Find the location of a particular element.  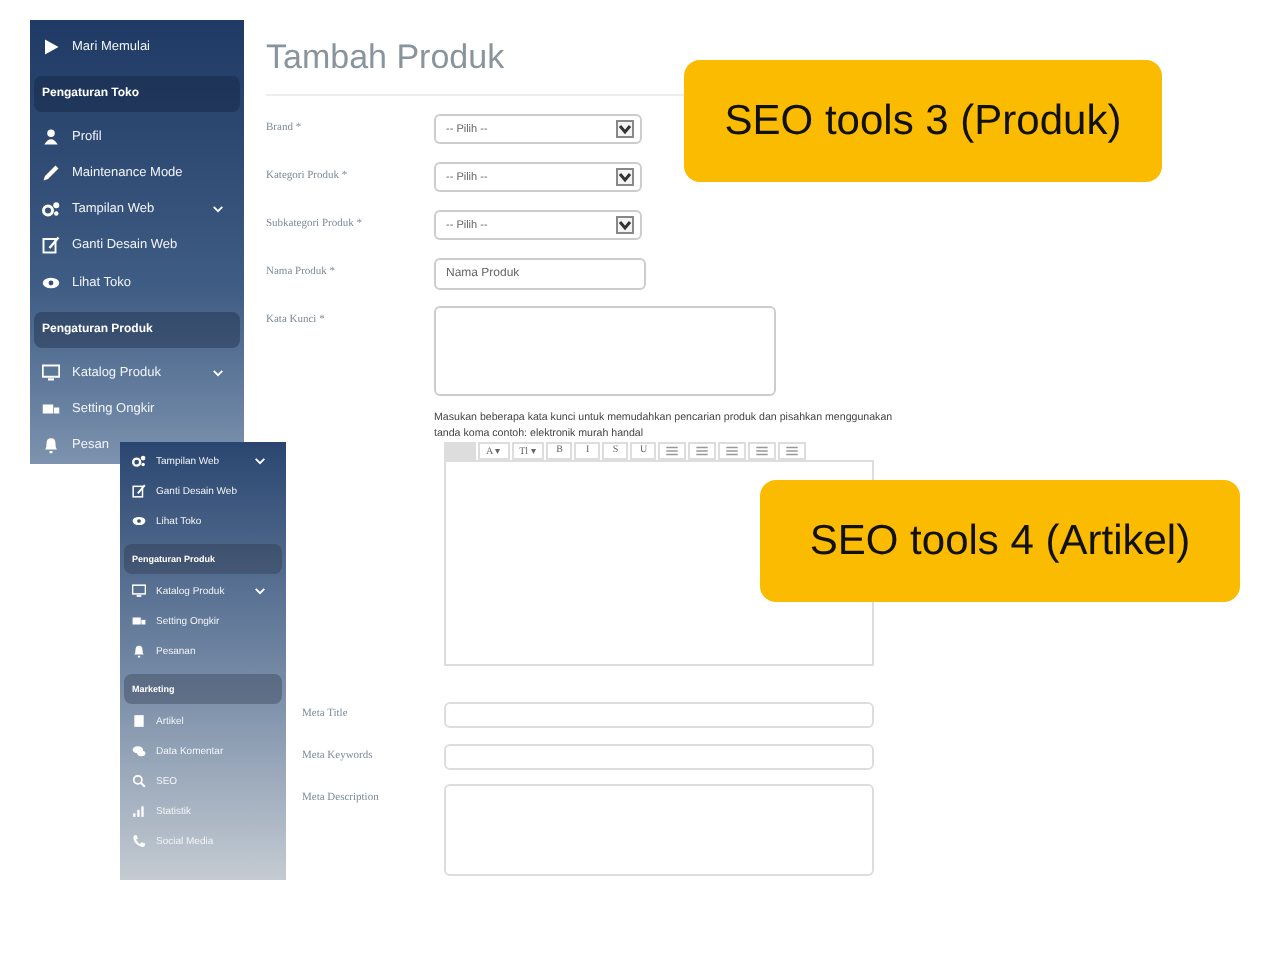

play-icon is located at coordinates (51, 46).